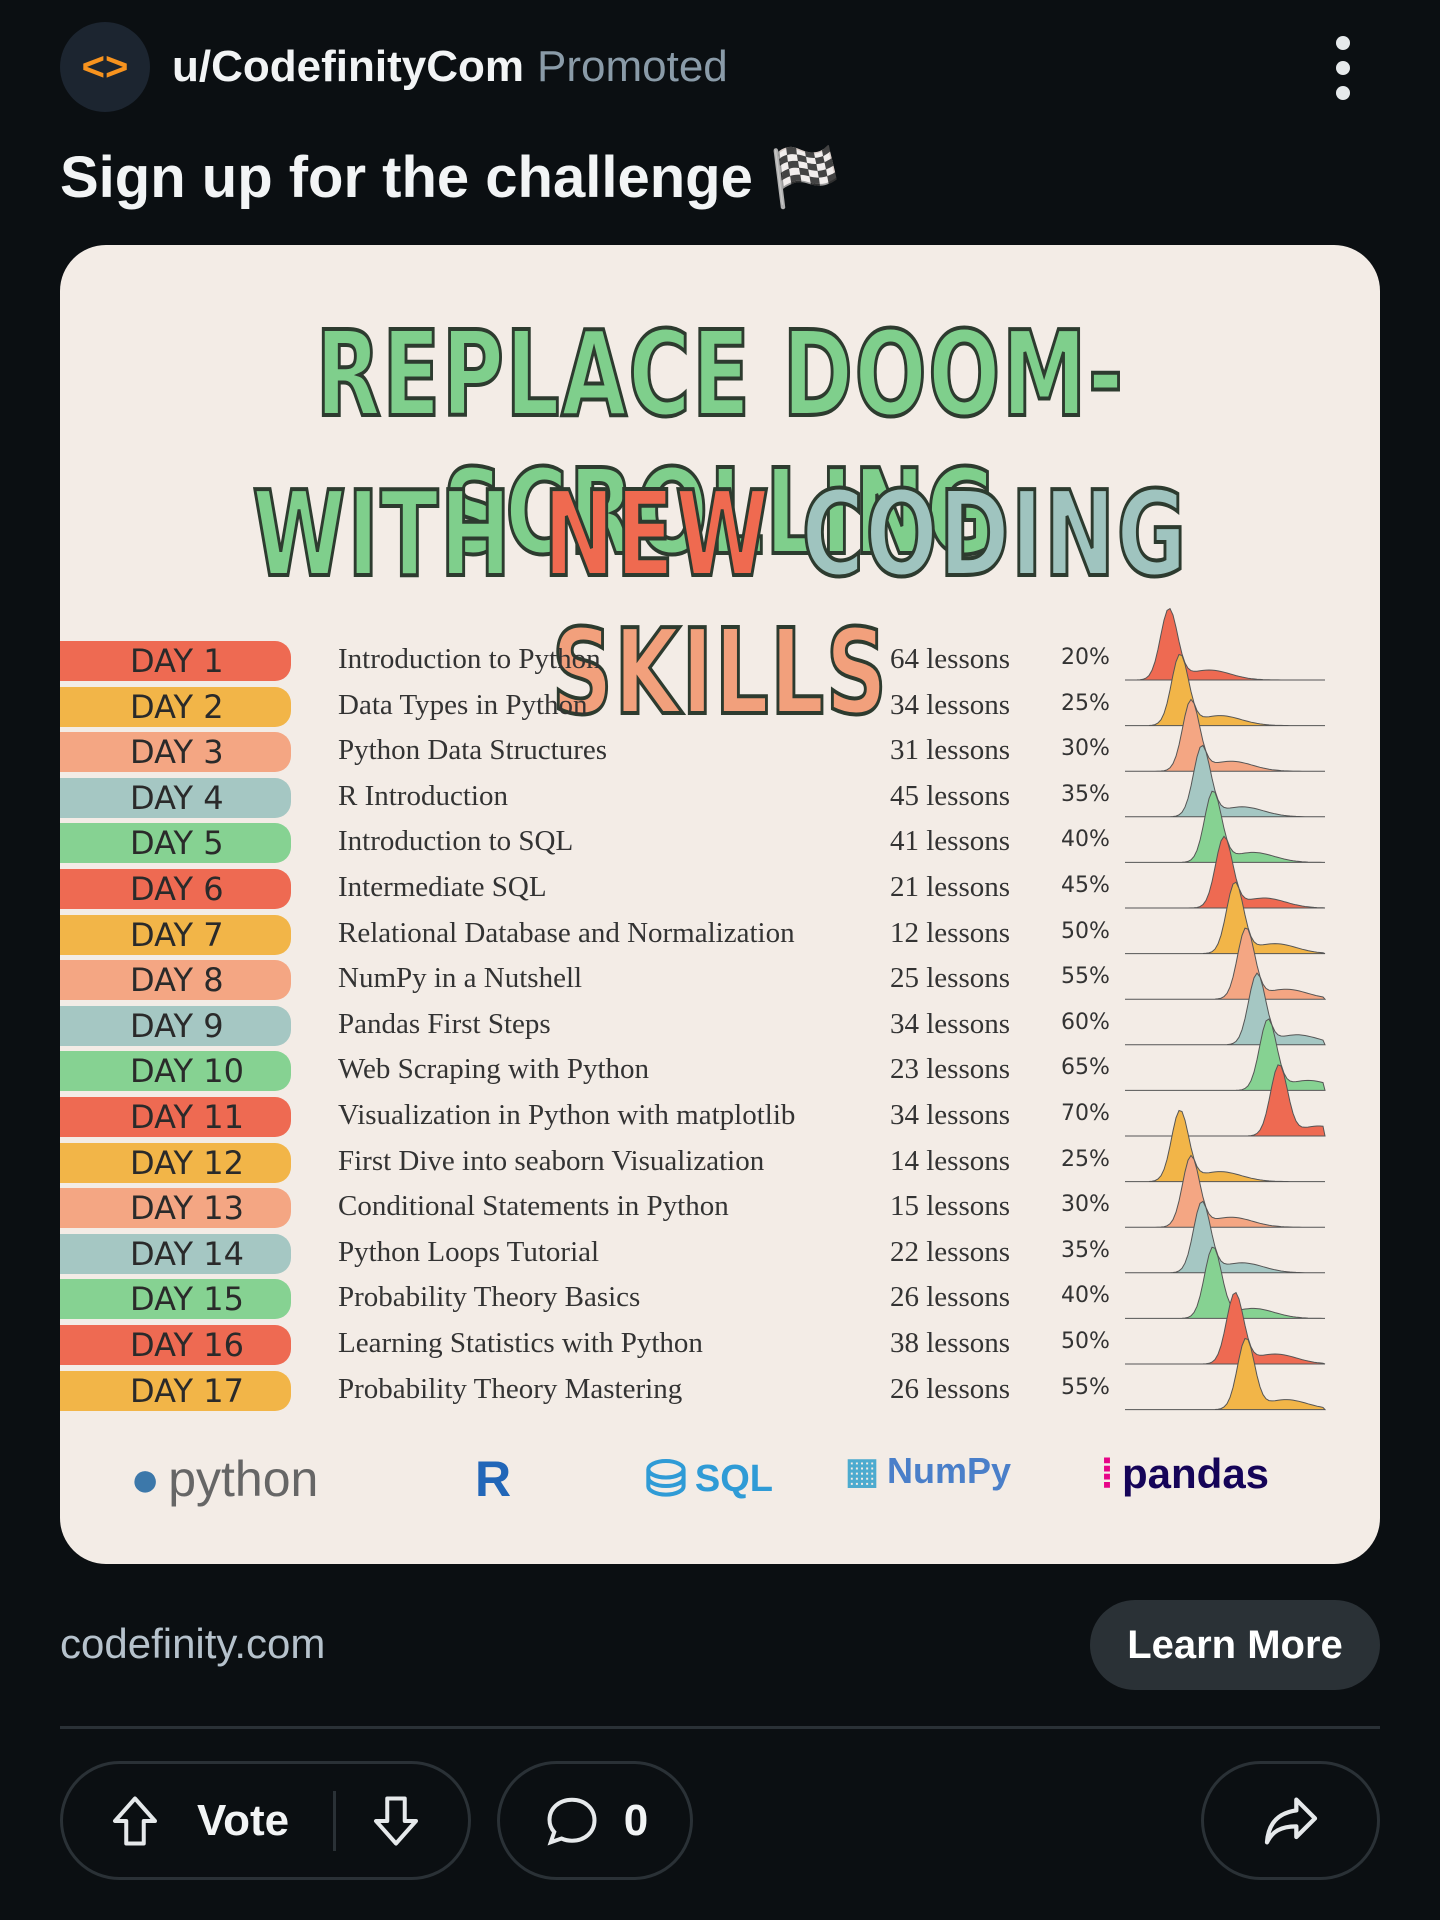 The height and width of the screenshot is (1920, 1440). I want to click on course-title: Introduction to Python, so click(469, 659).